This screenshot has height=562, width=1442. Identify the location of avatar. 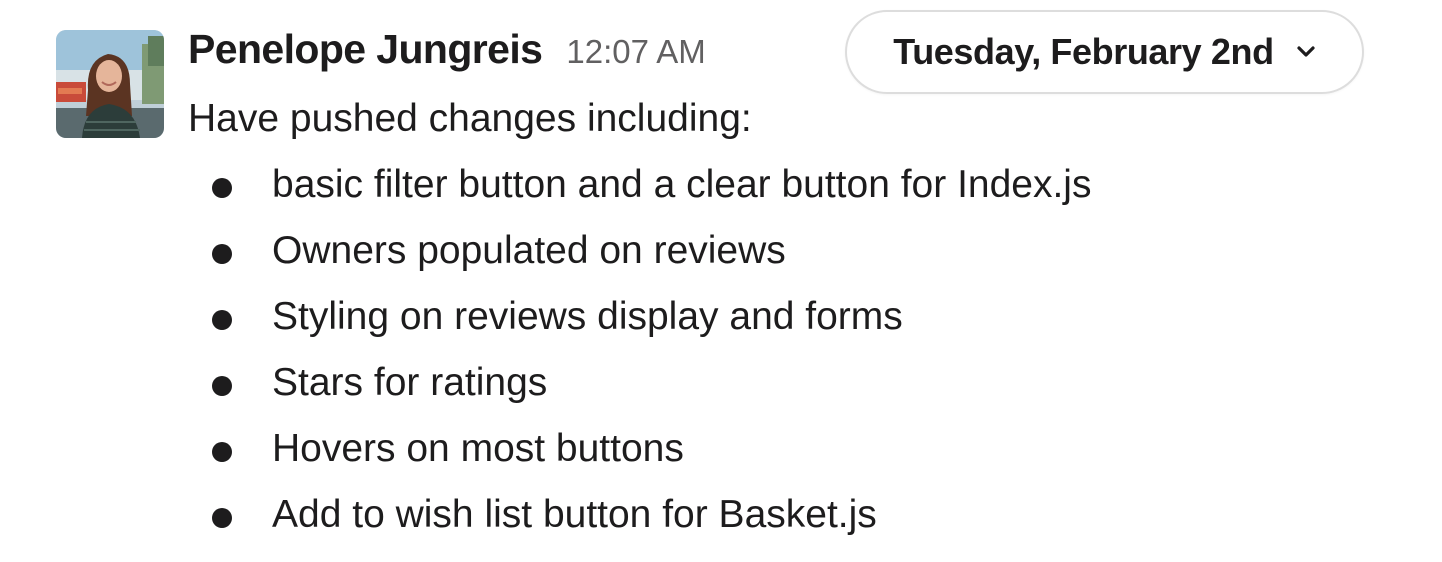
(110, 84).